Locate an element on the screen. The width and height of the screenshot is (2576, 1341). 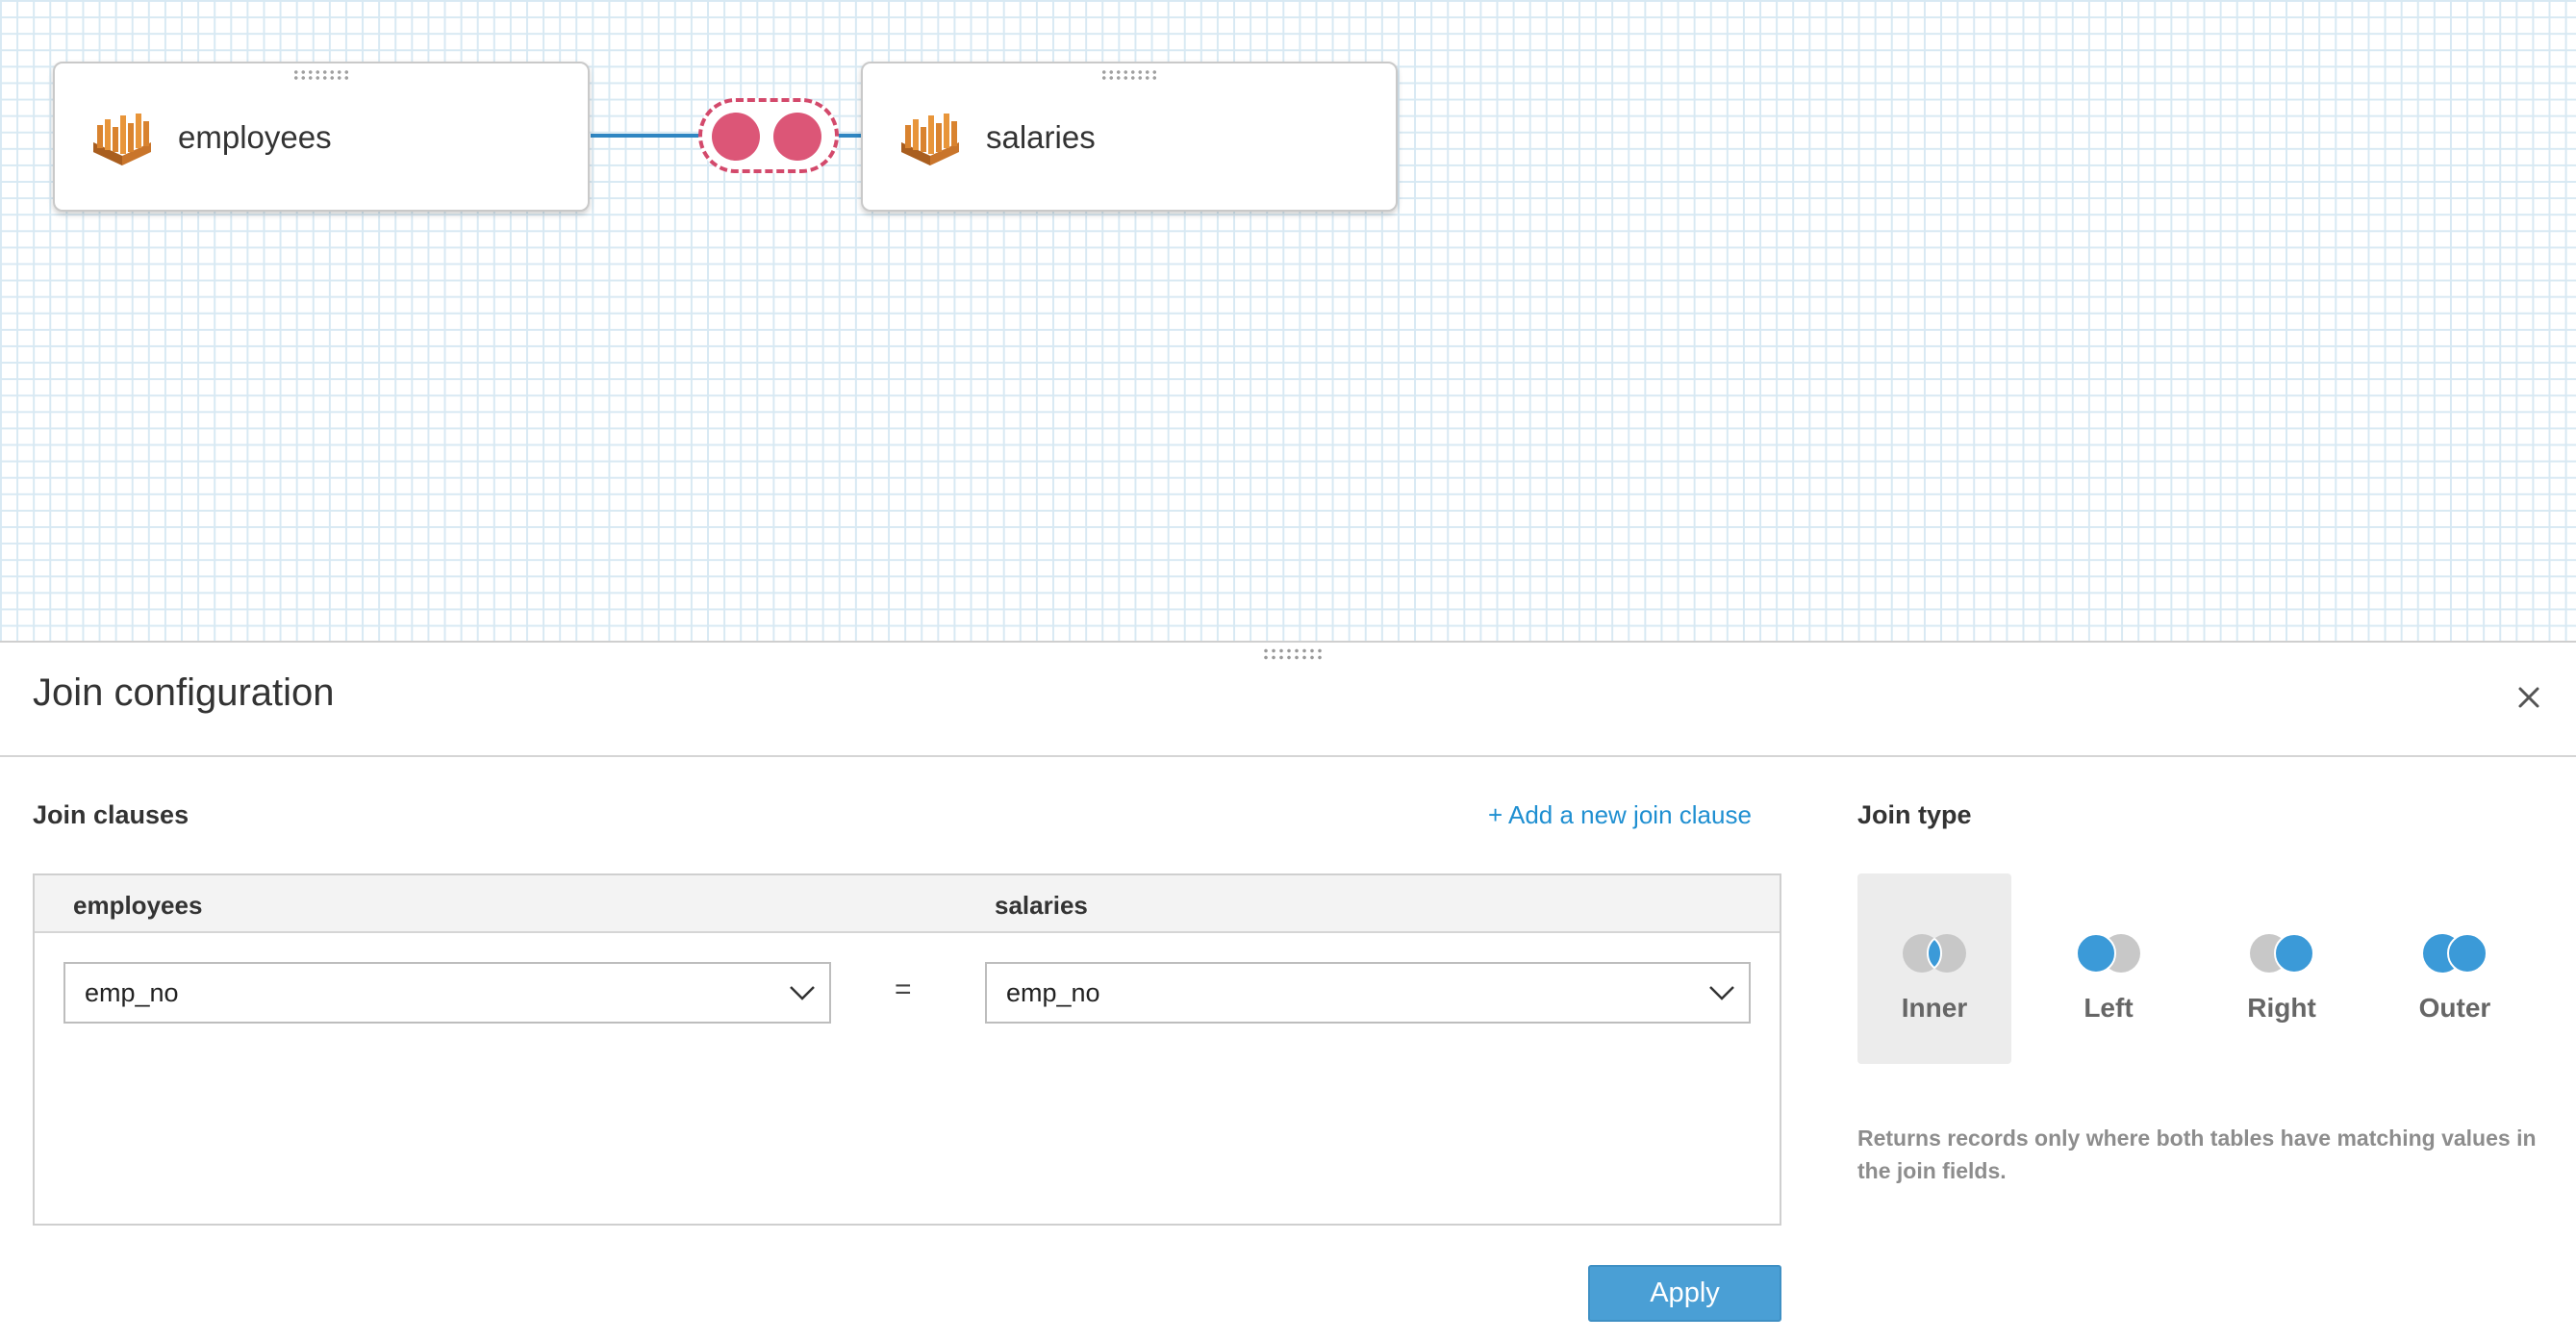
table-node-employees: employees is located at coordinates (322, 137).